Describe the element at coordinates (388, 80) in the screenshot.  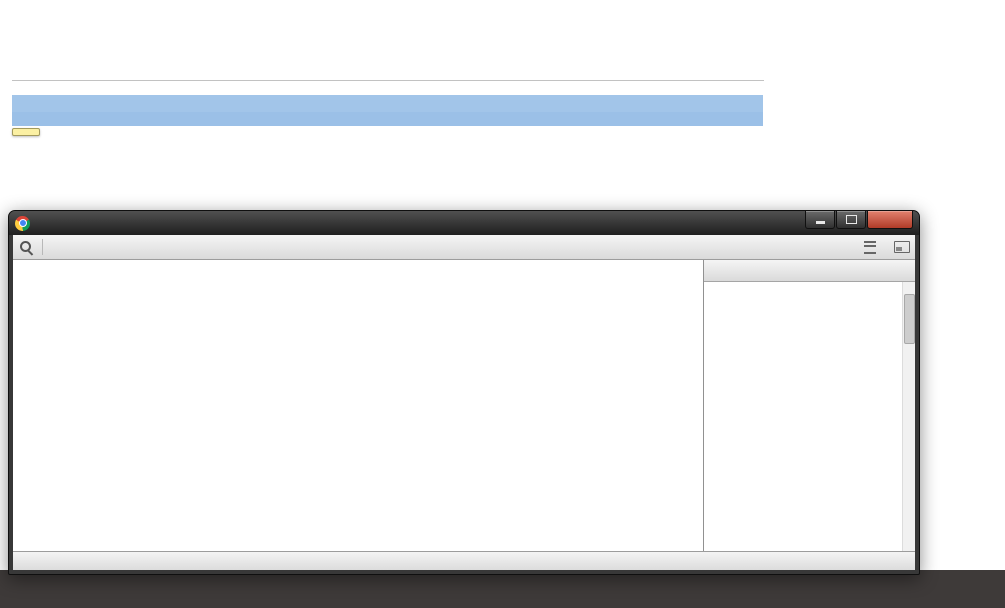
I see `tabs-underline` at that location.